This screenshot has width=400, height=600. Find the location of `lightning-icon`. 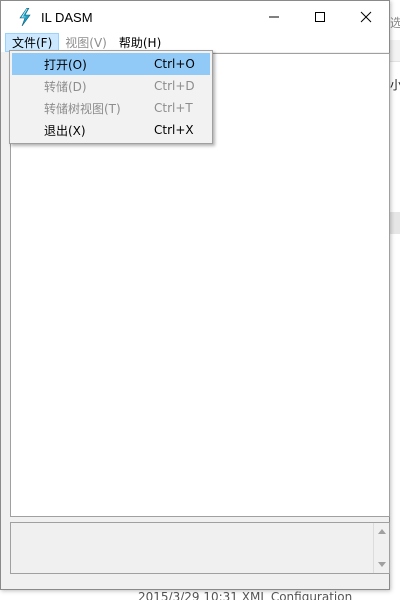

lightning-icon is located at coordinates (25, 17).